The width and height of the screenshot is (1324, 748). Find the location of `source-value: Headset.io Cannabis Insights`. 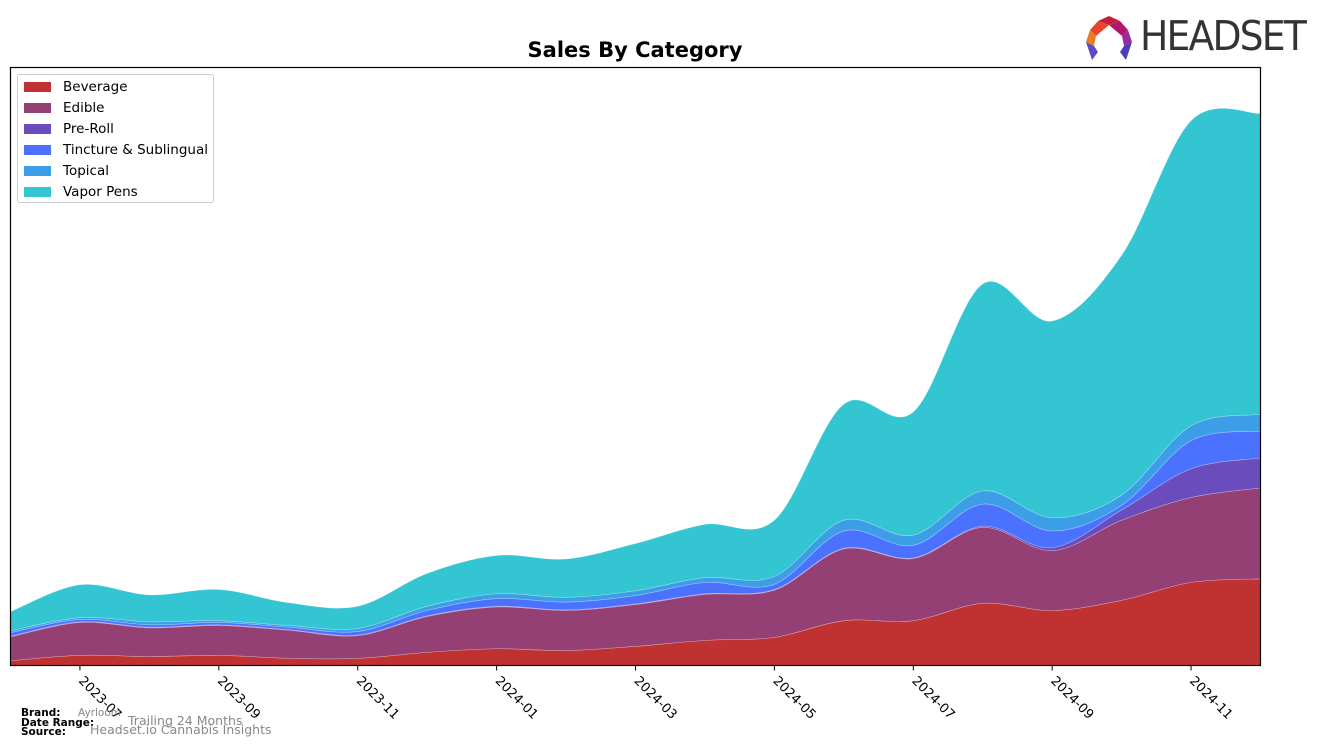

source-value: Headset.io Cannabis Insights is located at coordinates (181, 729).